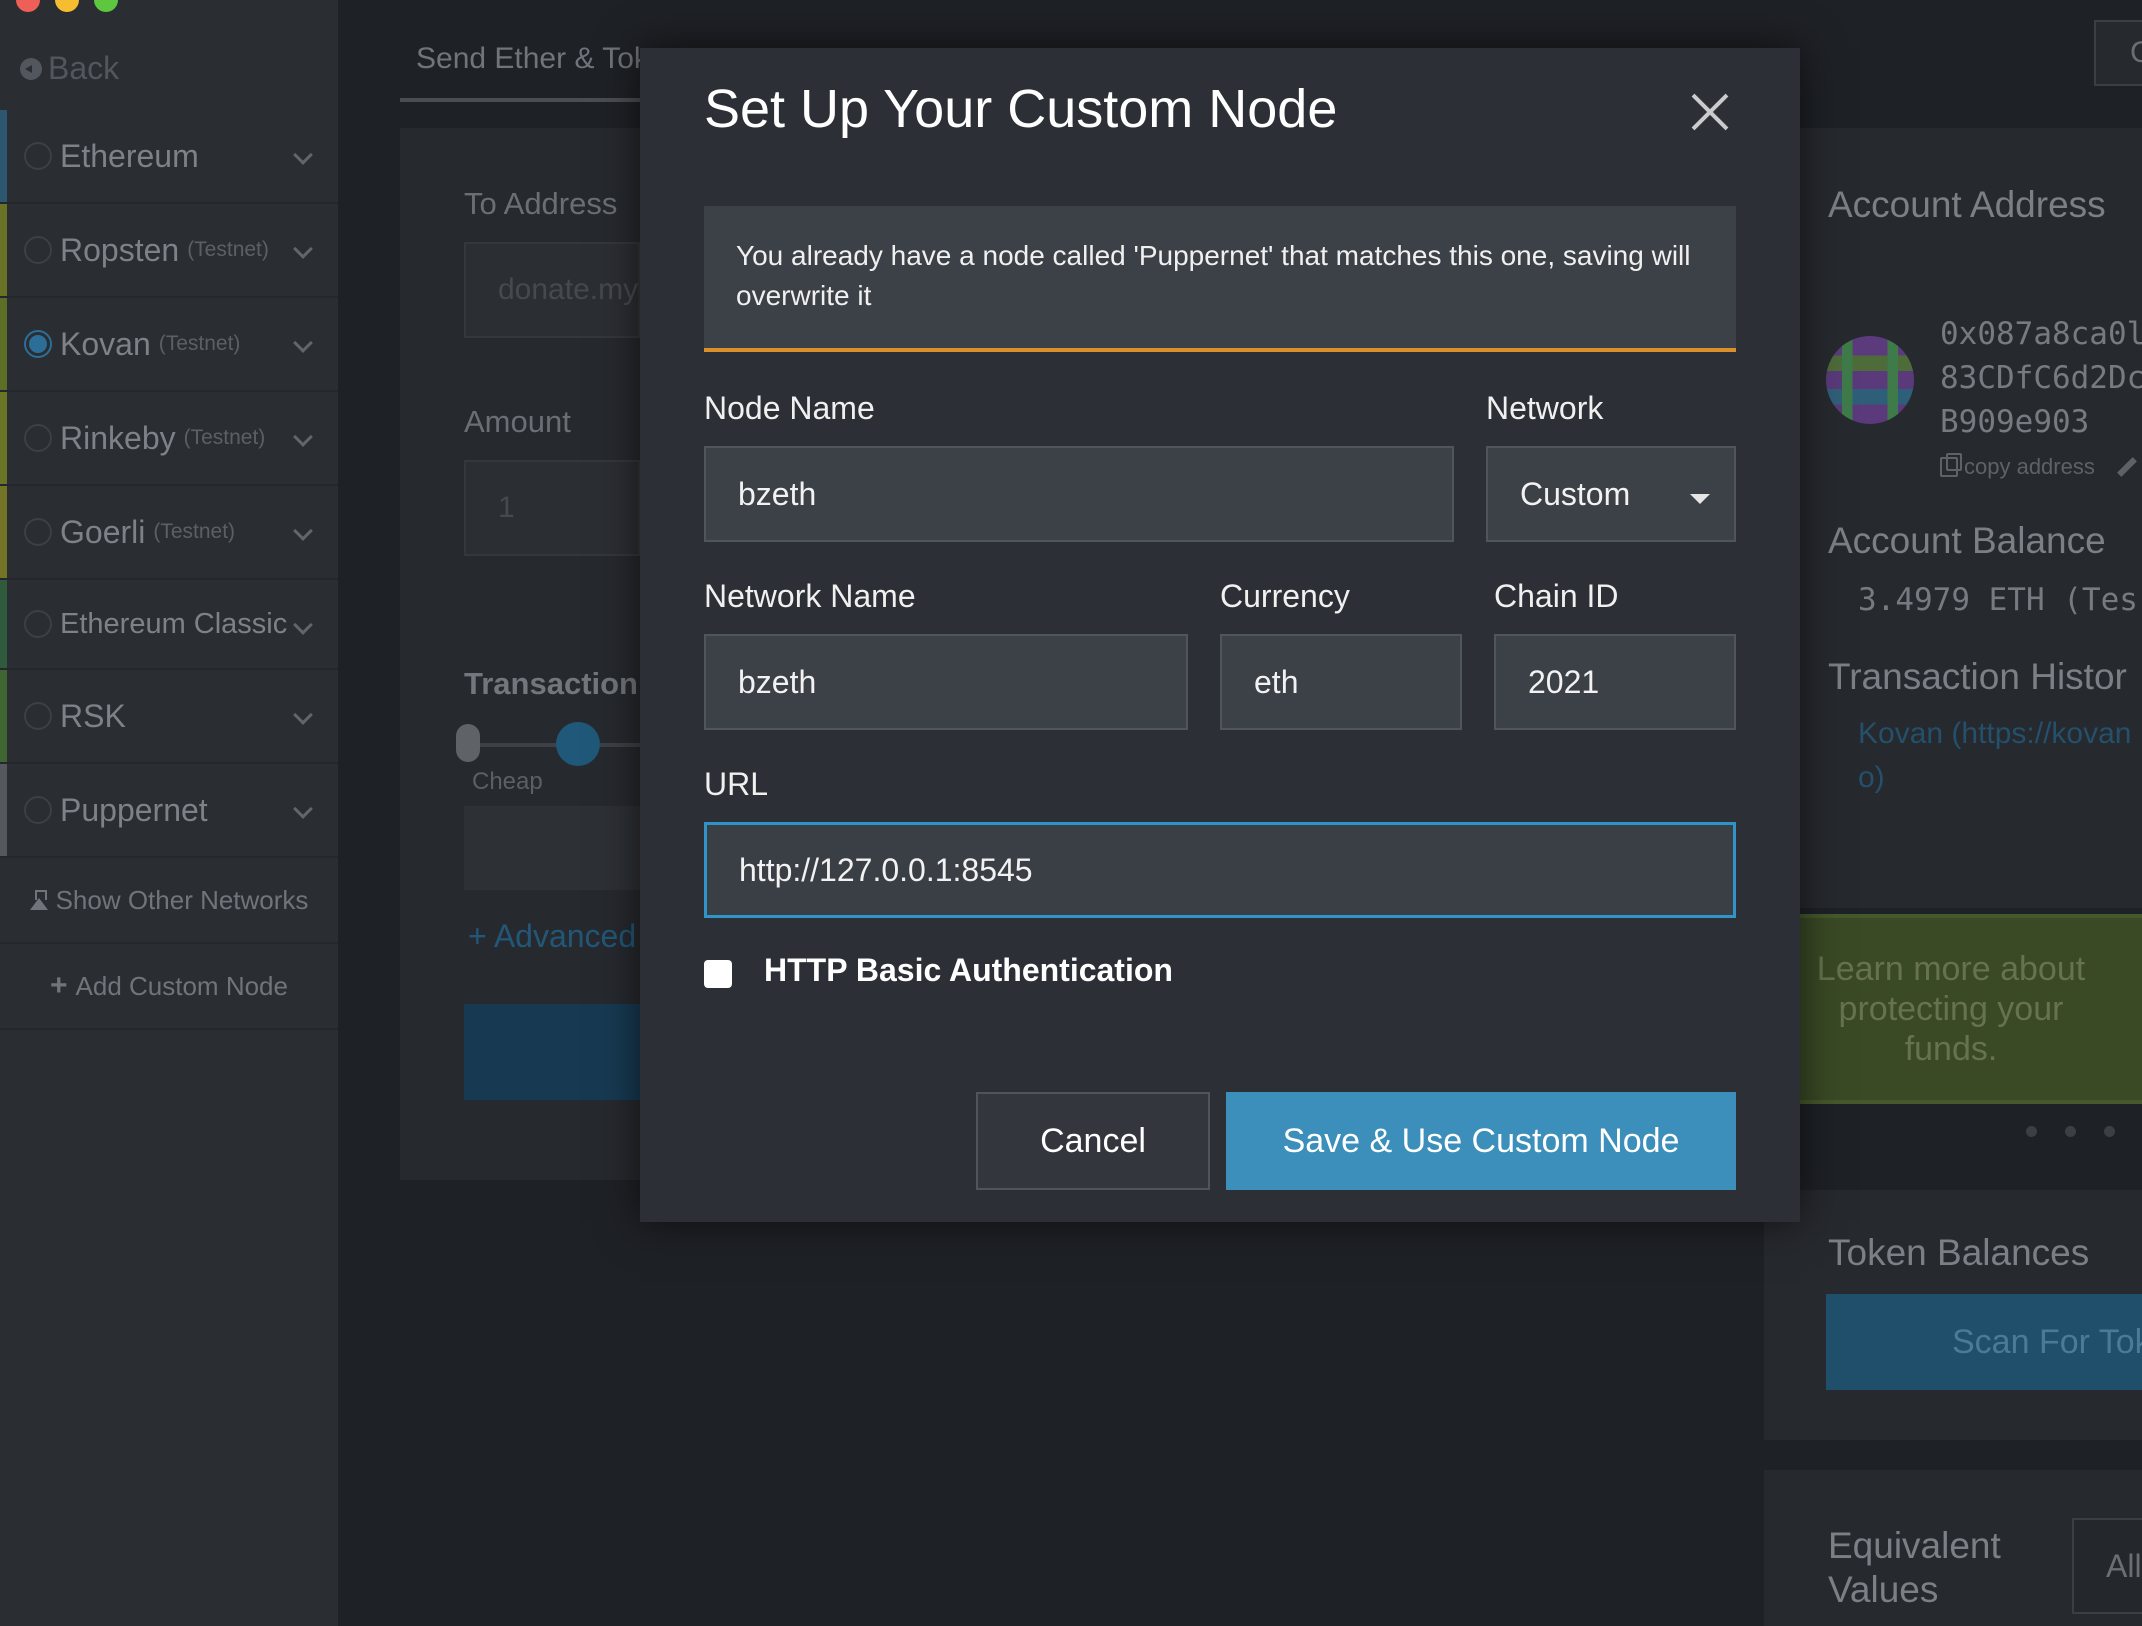 This screenshot has width=2142, height=1626. What do you see at coordinates (106, 6) in the screenshot?
I see `maximize-window-button` at bounding box center [106, 6].